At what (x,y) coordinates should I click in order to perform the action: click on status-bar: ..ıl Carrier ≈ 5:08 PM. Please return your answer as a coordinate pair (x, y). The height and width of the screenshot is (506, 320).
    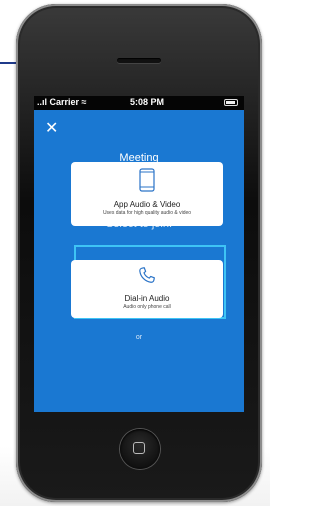
    Looking at the image, I should click on (139, 103).